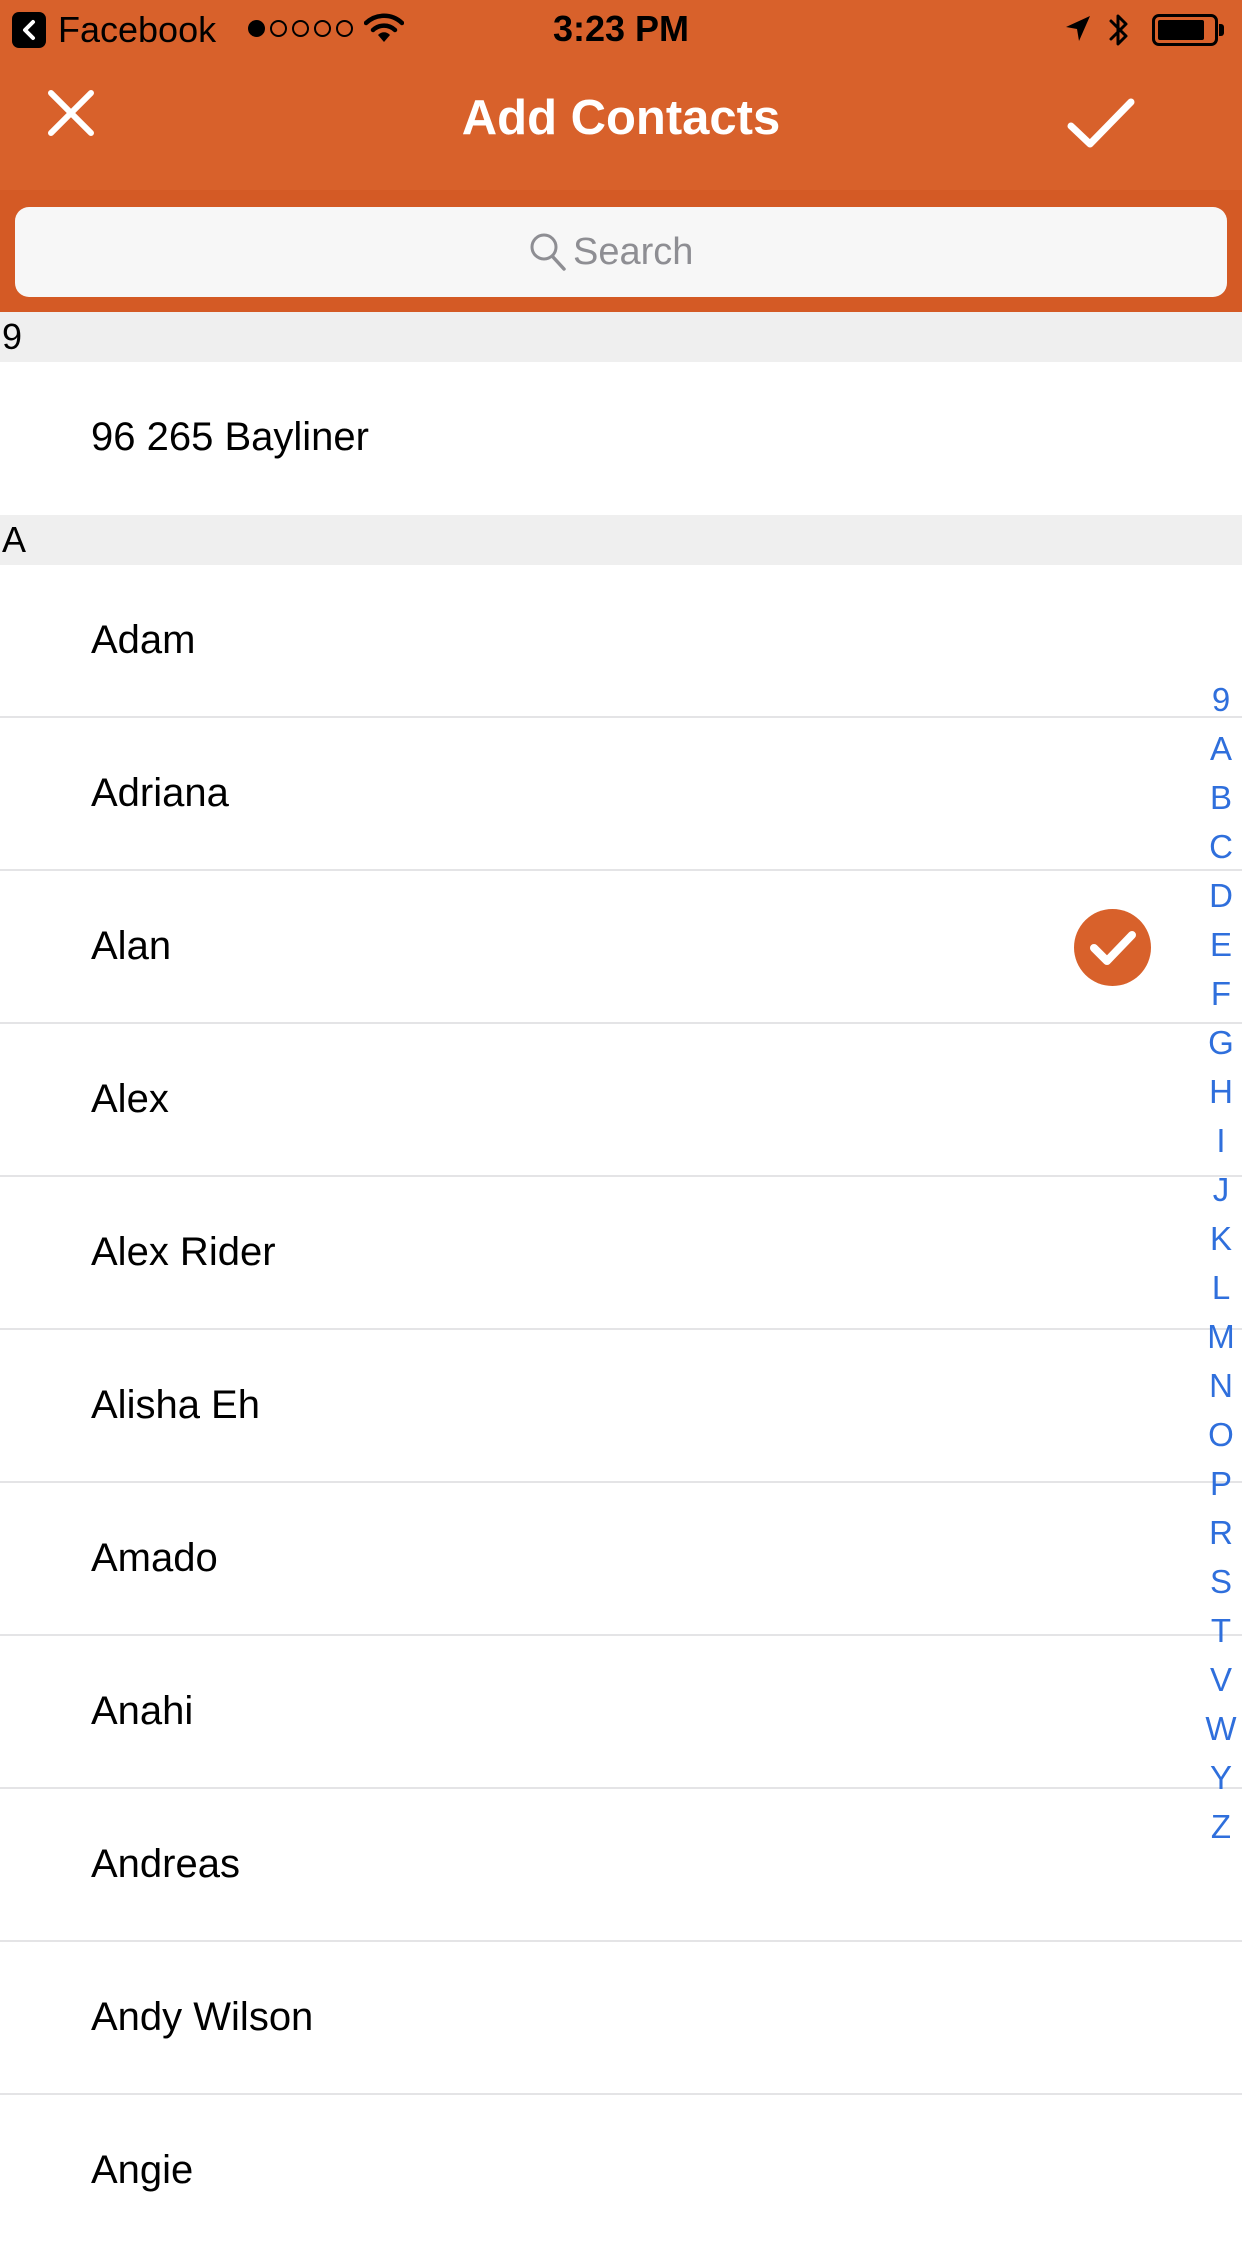  Describe the element at coordinates (1221, 1042) in the screenshot. I see `index-letter: G` at that location.